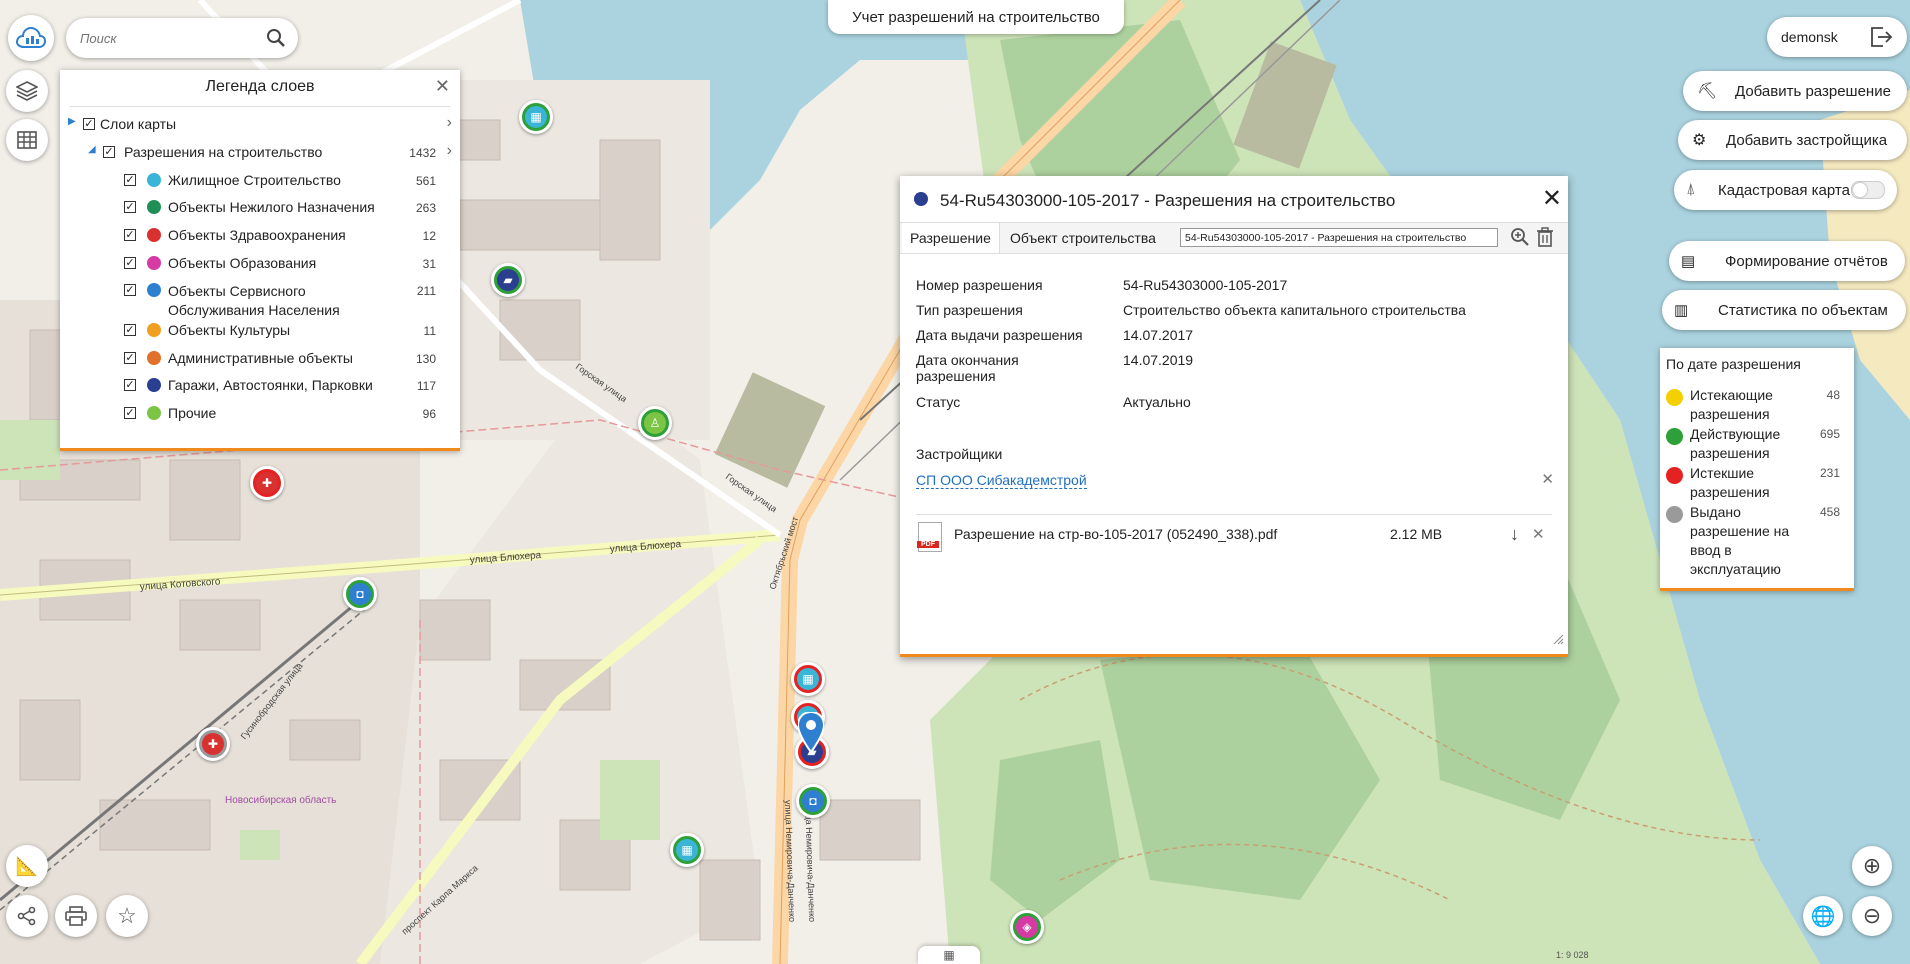 This screenshot has height=964, width=1910. I want to click on legend-group-map-layers: ▶ ✓ Слои карты ›, so click(260, 125).